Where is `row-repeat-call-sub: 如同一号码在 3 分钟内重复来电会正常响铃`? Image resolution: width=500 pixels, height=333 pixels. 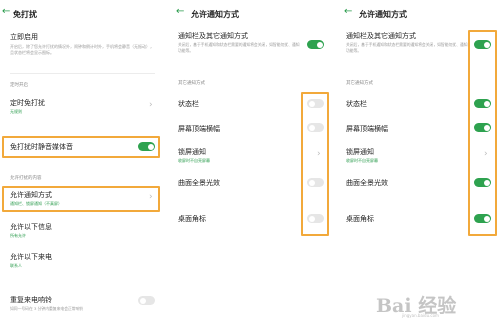
row-repeat-call-sub: 如同一号码在 3 分钟内重复来电会正常响铃 is located at coordinates (47, 308).